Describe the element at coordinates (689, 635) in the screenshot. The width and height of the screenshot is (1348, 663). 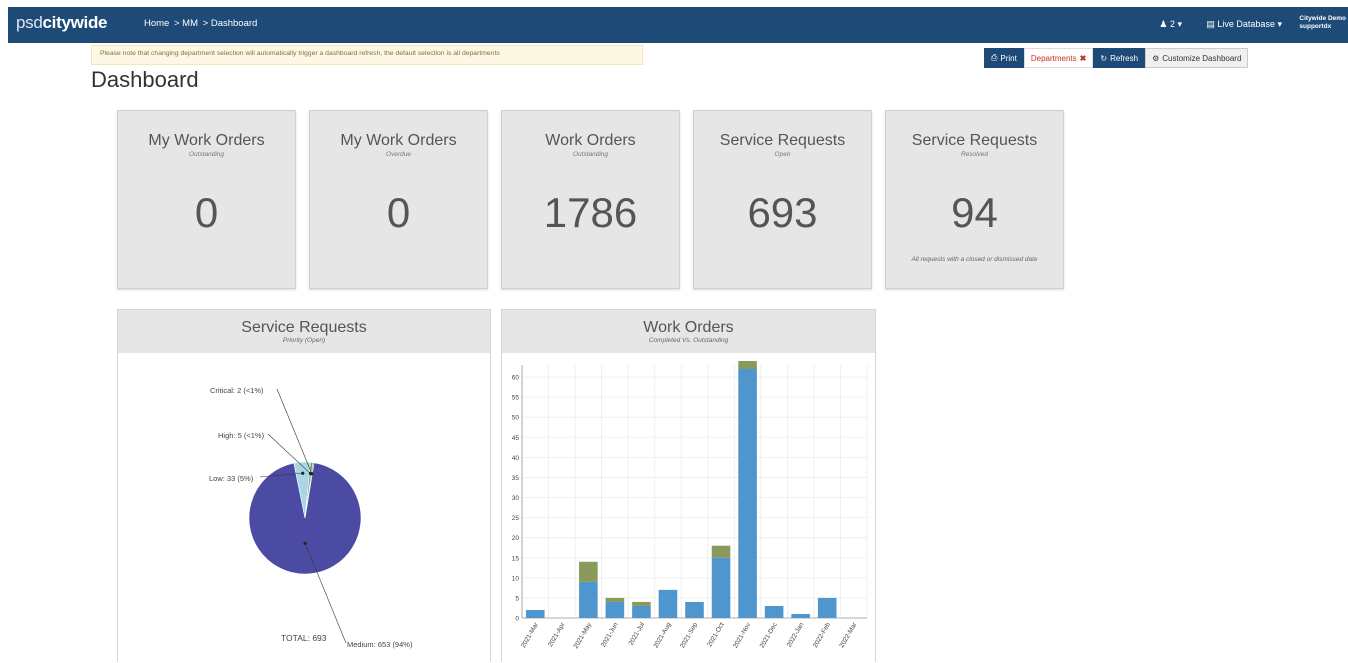
I see `x-tick-label: 2021-Sep` at that location.